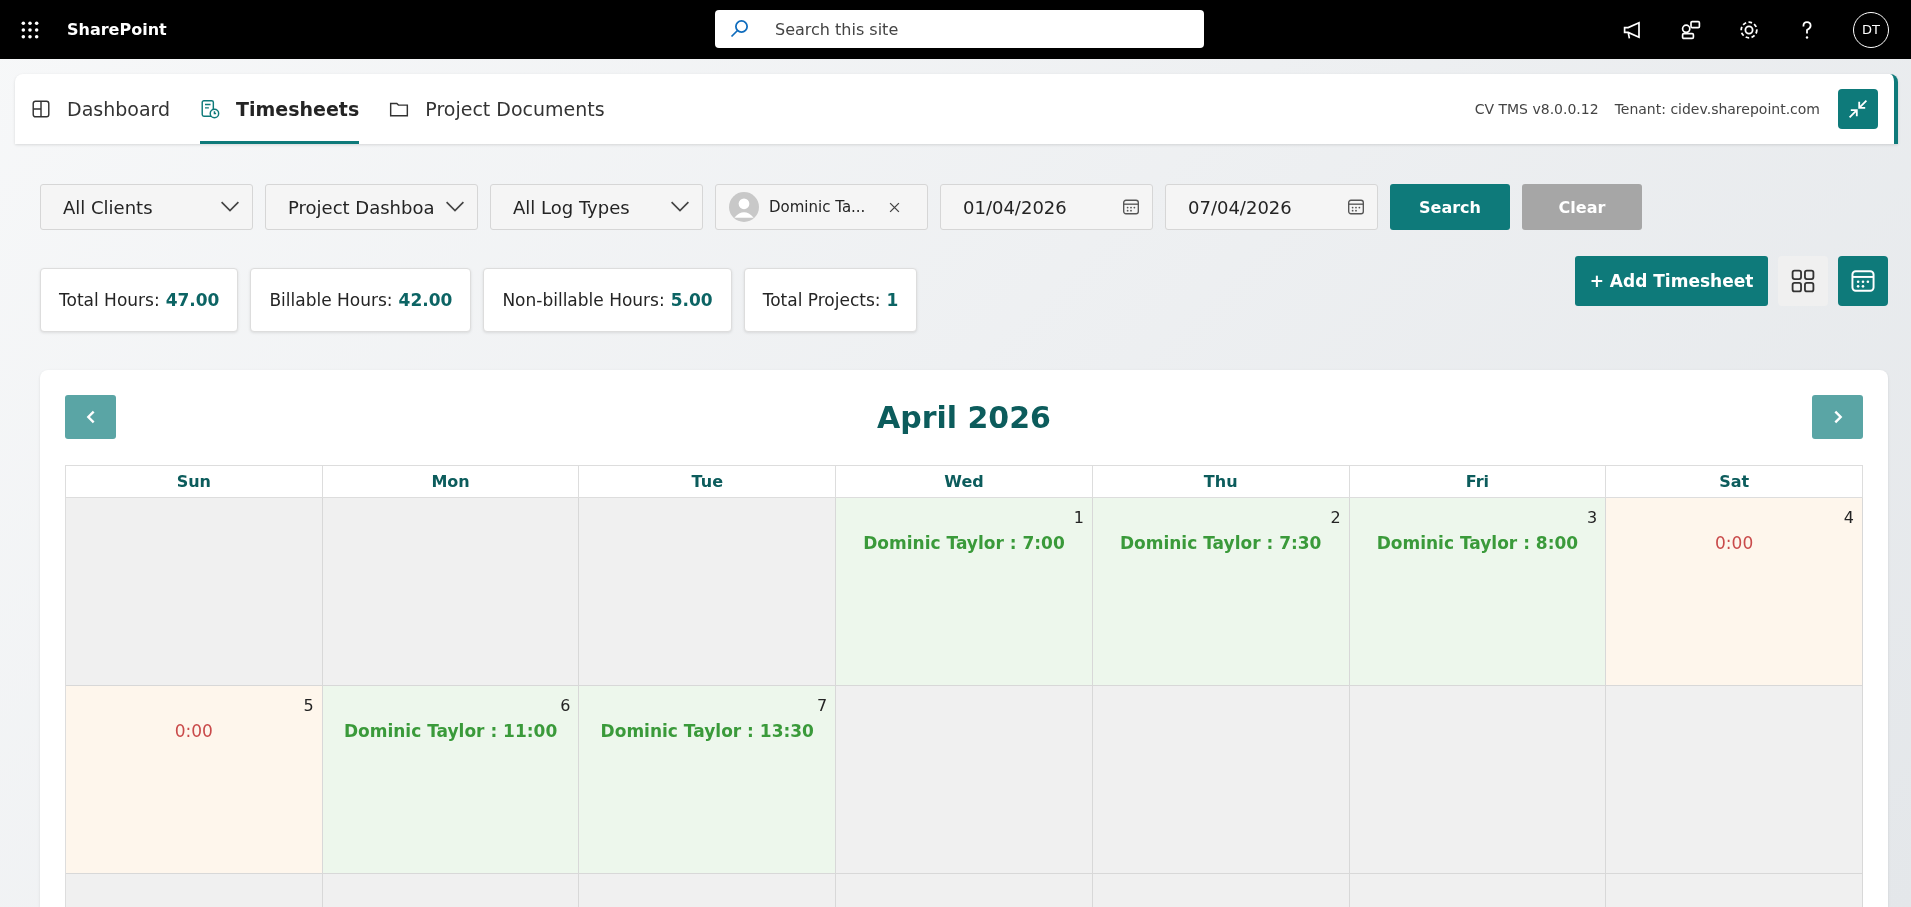 The width and height of the screenshot is (1911, 907). I want to click on day-cell: 1 Dominic Taylor : 7:00, so click(964, 592).